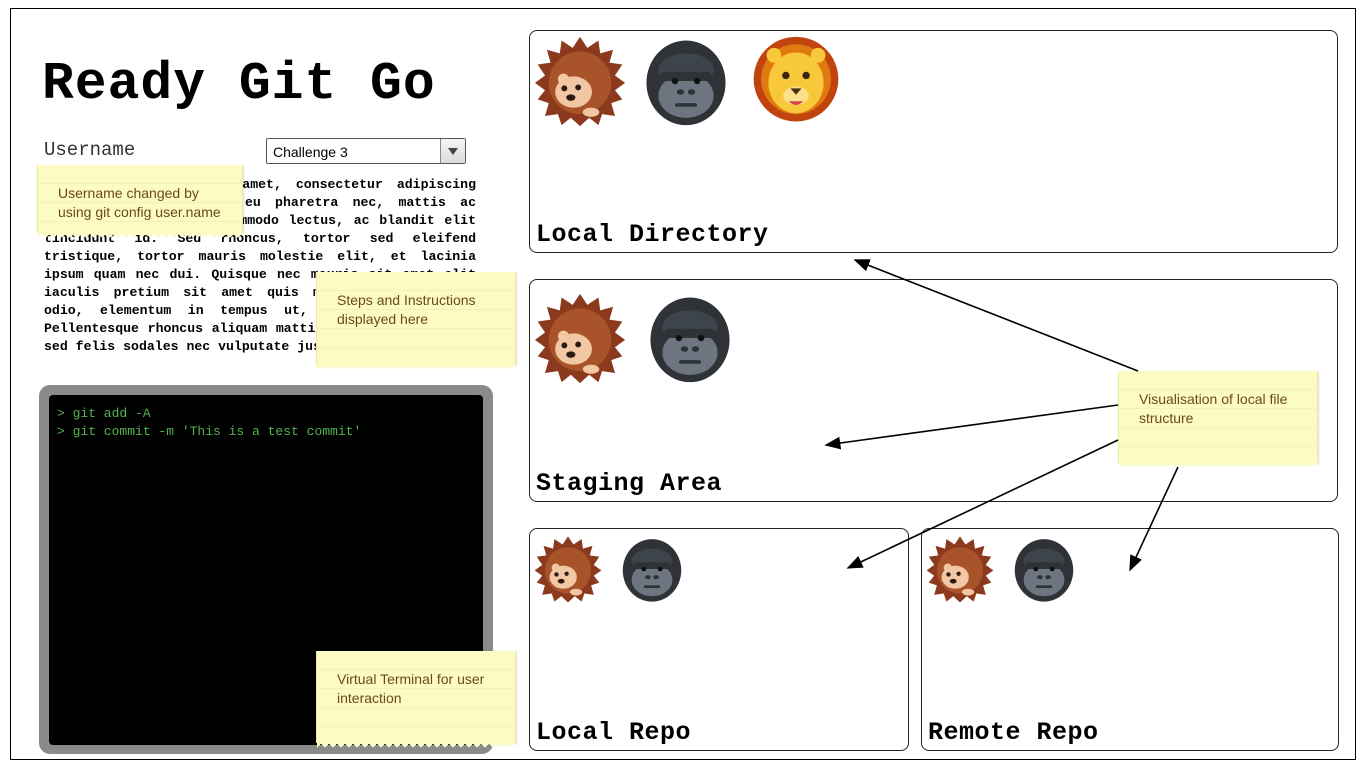  What do you see at coordinates (239, 84) in the screenshot?
I see `app-title: Ready Git Go` at bounding box center [239, 84].